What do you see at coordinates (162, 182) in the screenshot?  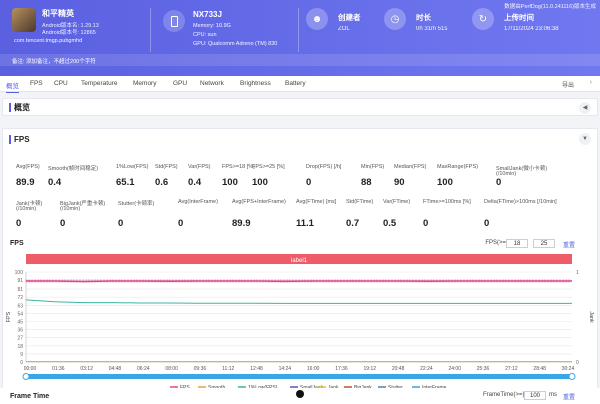 I see `metric-value: 0.6` at bounding box center [162, 182].